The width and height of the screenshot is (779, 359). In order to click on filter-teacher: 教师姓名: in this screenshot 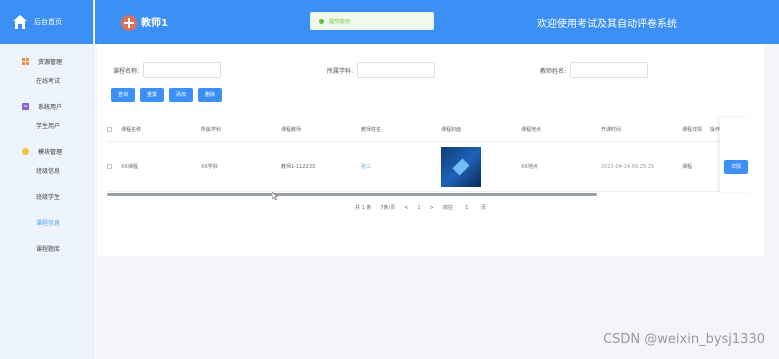, I will do `click(594, 70)`.